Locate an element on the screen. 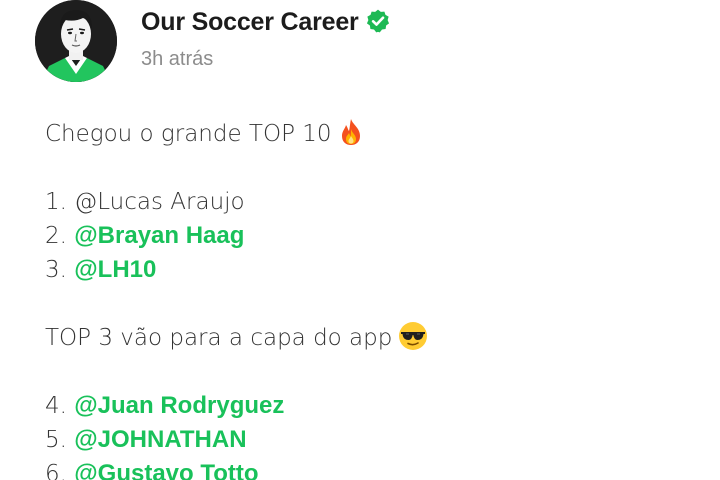  ranking-item-2: 2. @Brayan Haag is located at coordinates (144, 236).